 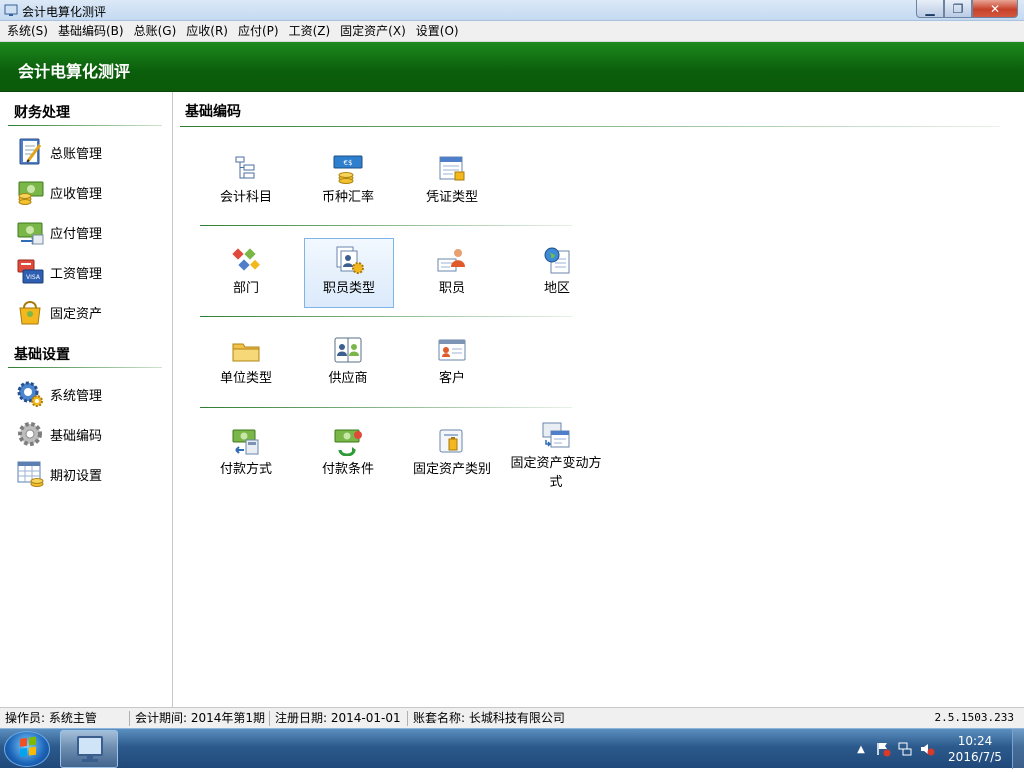 I want to click on sidebar-item-salary: VISA 工资管理, so click(x=58, y=272).